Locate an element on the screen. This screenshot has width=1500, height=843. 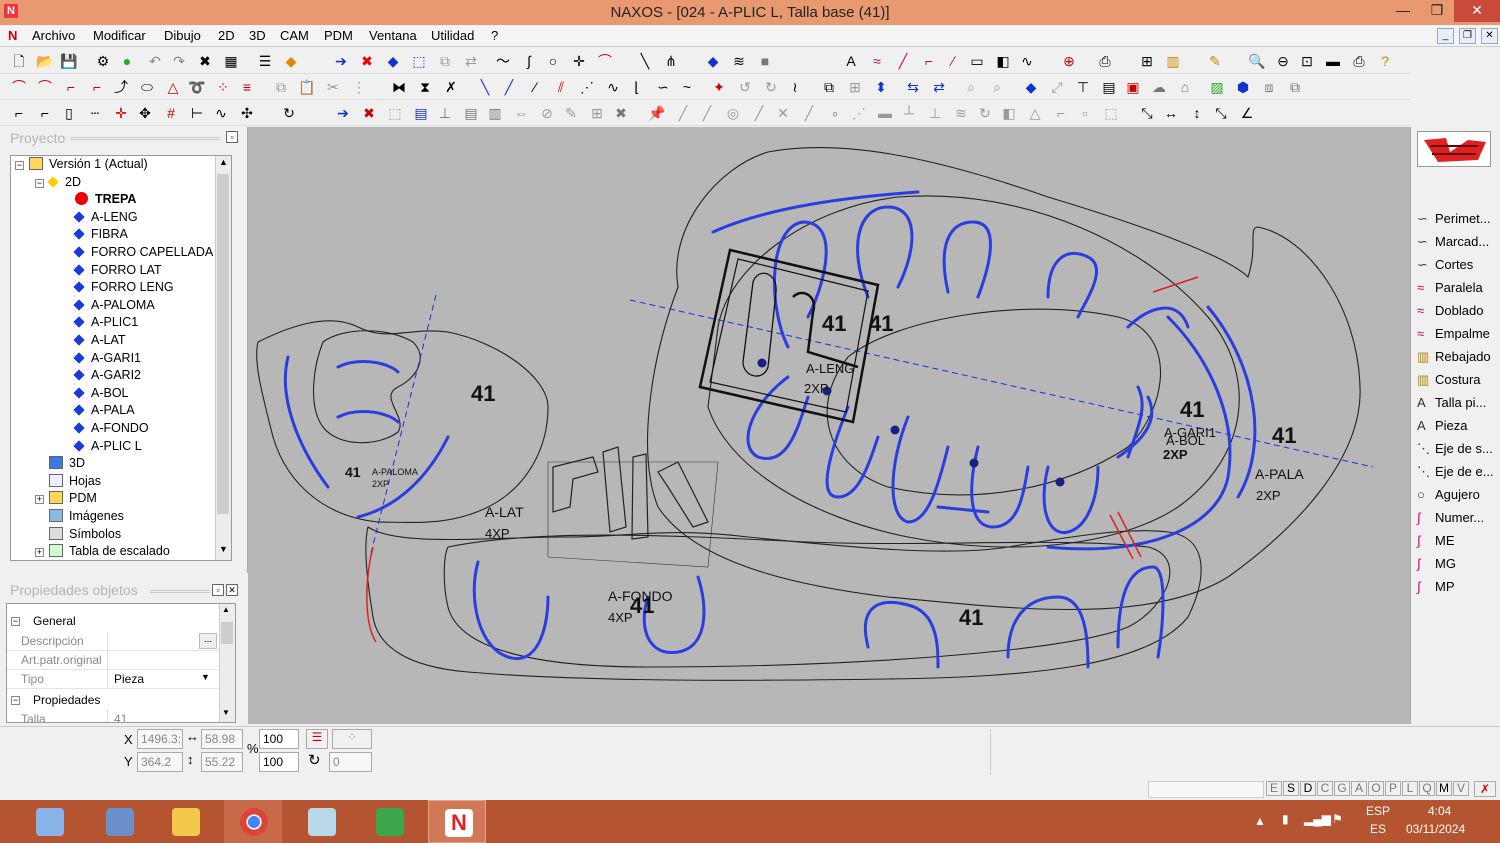
talla-field: 41 is located at coordinates (163, 716).